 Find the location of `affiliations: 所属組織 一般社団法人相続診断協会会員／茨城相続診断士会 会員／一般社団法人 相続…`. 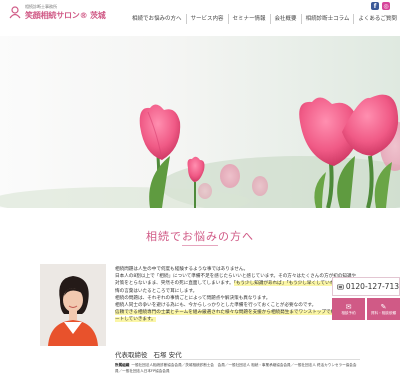

affiliations: 所属組織 一般社団法人相続診断協会会員／茨城相続診断士会 会員／一般社団法人 相続… is located at coordinates (237, 368).